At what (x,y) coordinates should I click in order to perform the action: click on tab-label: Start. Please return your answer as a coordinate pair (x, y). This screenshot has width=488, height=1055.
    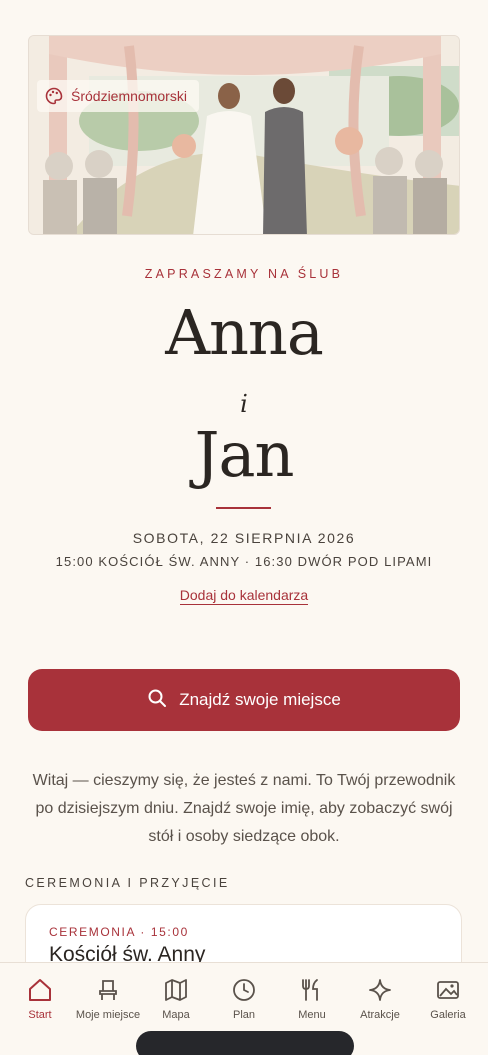
    Looking at the image, I should click on (40, 1015).